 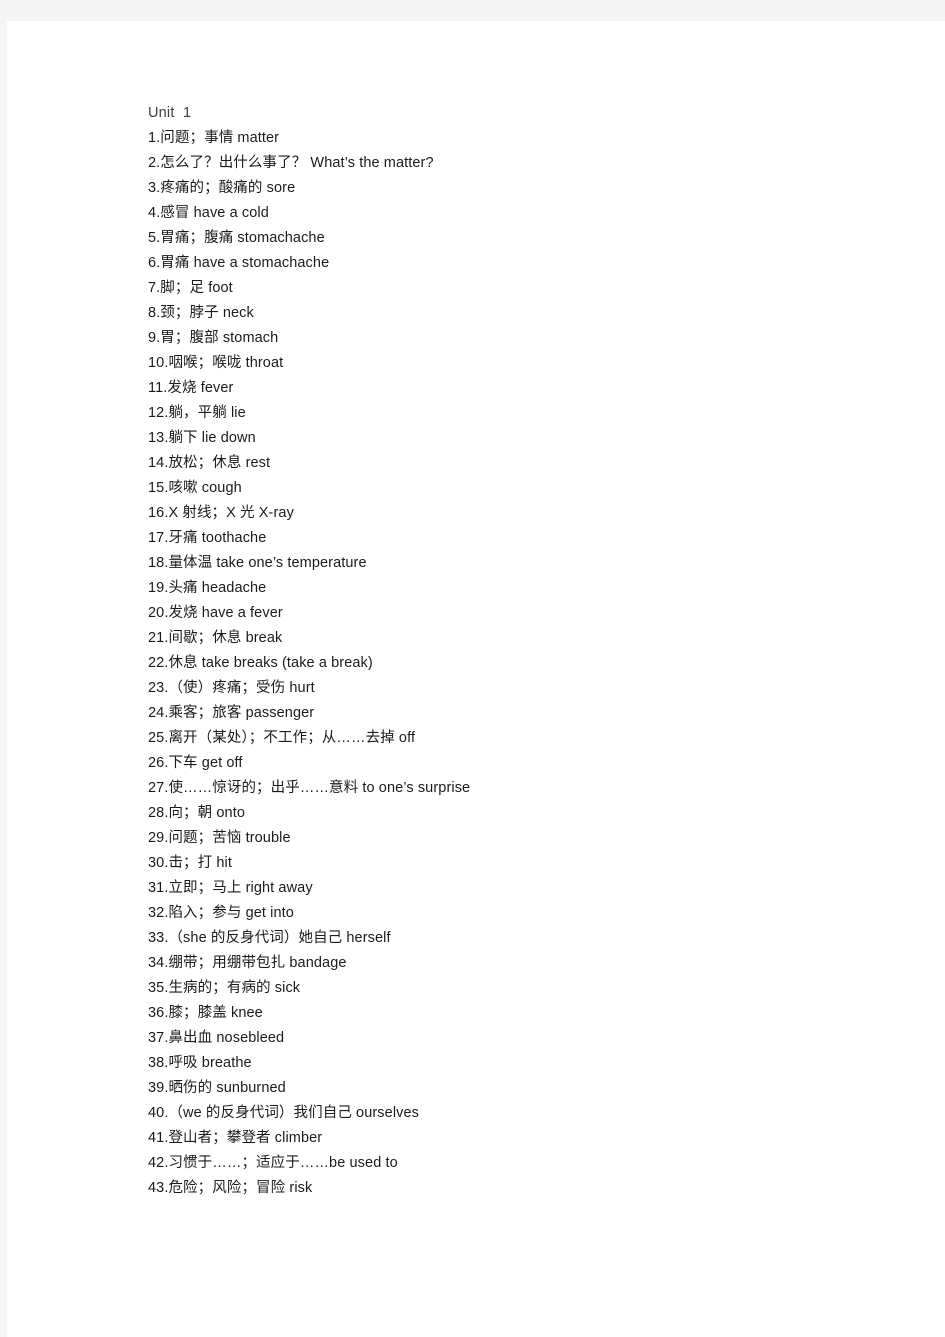 I want to click on vocabulary-entry: 2.怎么了？出什么事了？ What’s the matter?, so click(x=291, y=163).